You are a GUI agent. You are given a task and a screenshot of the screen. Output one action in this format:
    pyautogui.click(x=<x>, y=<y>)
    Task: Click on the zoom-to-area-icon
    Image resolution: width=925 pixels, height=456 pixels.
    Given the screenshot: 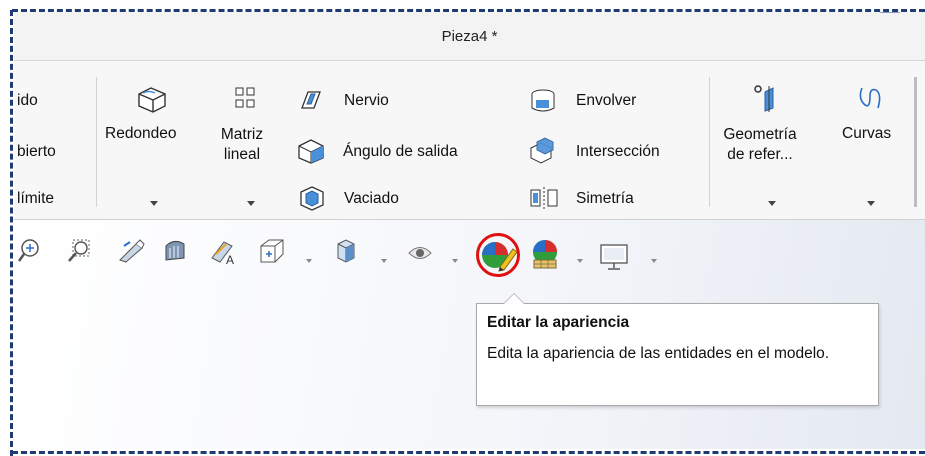 What is the action you would take?
    pyautogui.click(x=79, y=251)
    